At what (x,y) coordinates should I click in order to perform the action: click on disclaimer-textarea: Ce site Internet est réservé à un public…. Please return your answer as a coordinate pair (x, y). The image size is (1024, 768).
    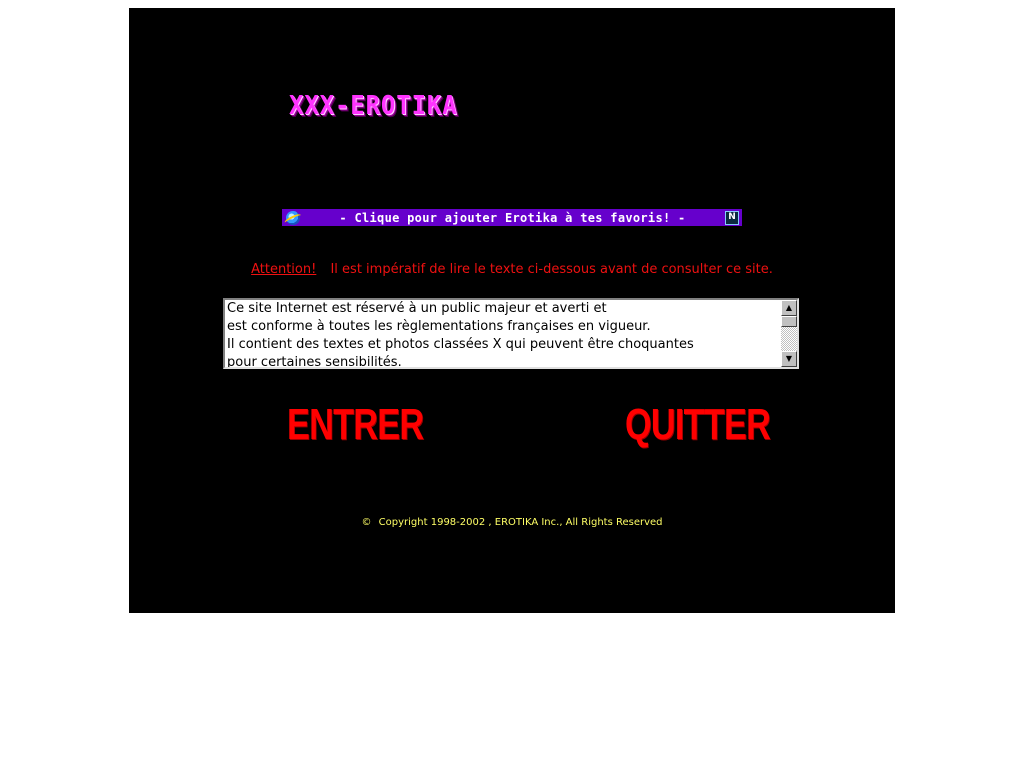
    Looking at the image, I should click on (511, 333).